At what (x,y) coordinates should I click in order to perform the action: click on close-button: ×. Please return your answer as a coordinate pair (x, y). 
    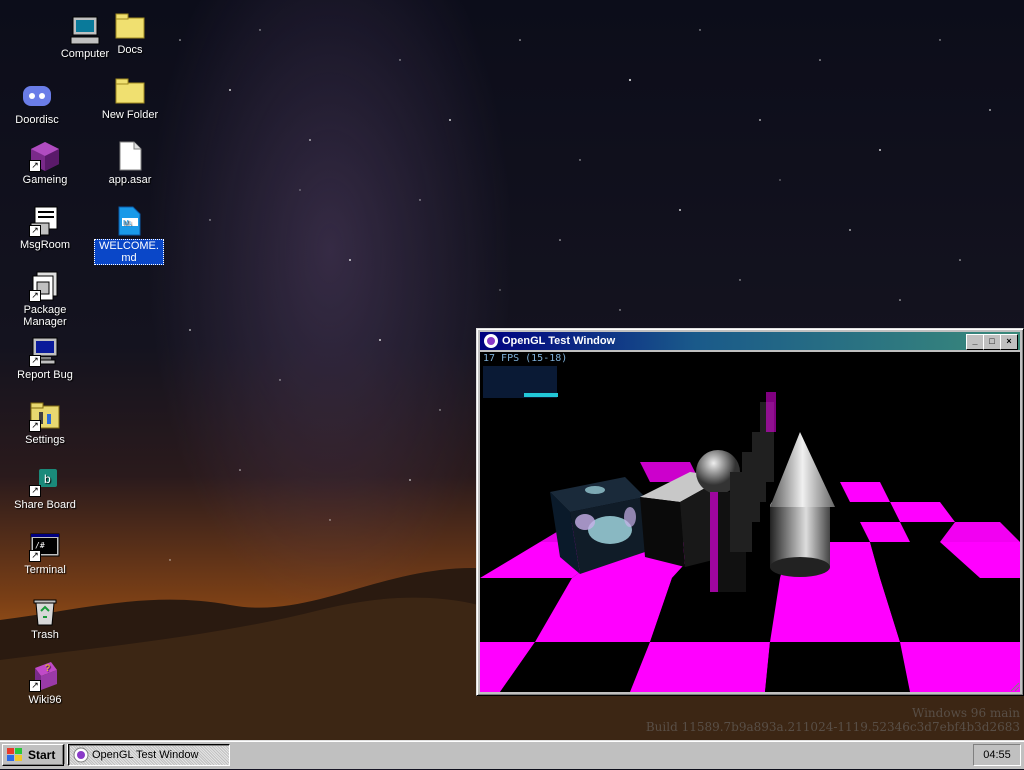
    Looking at the image, I should click on (1009, 342).